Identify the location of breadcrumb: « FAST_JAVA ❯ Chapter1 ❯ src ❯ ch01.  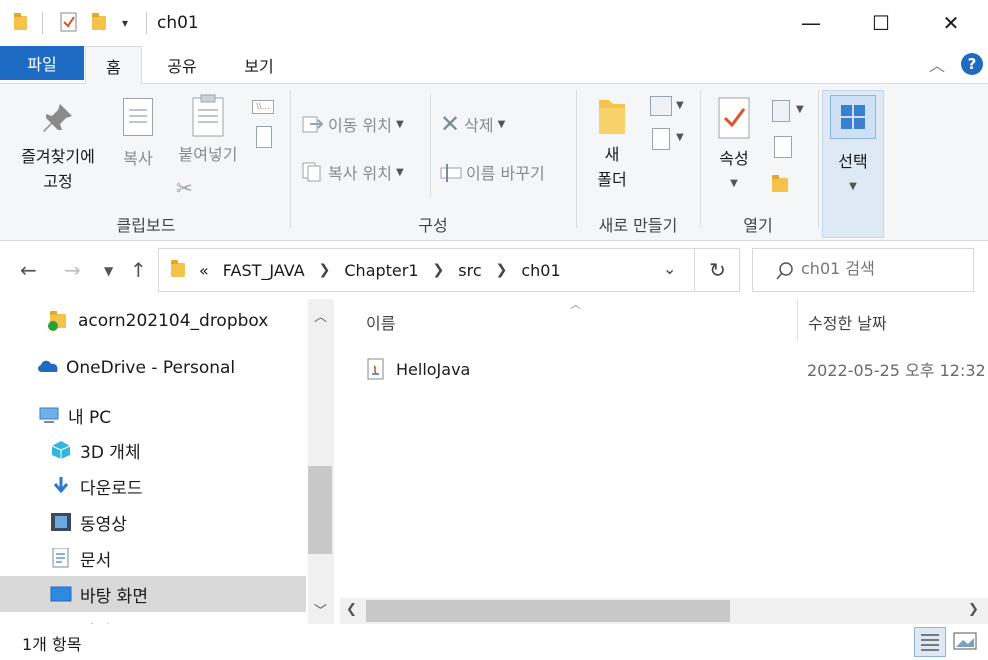
(360, 270).